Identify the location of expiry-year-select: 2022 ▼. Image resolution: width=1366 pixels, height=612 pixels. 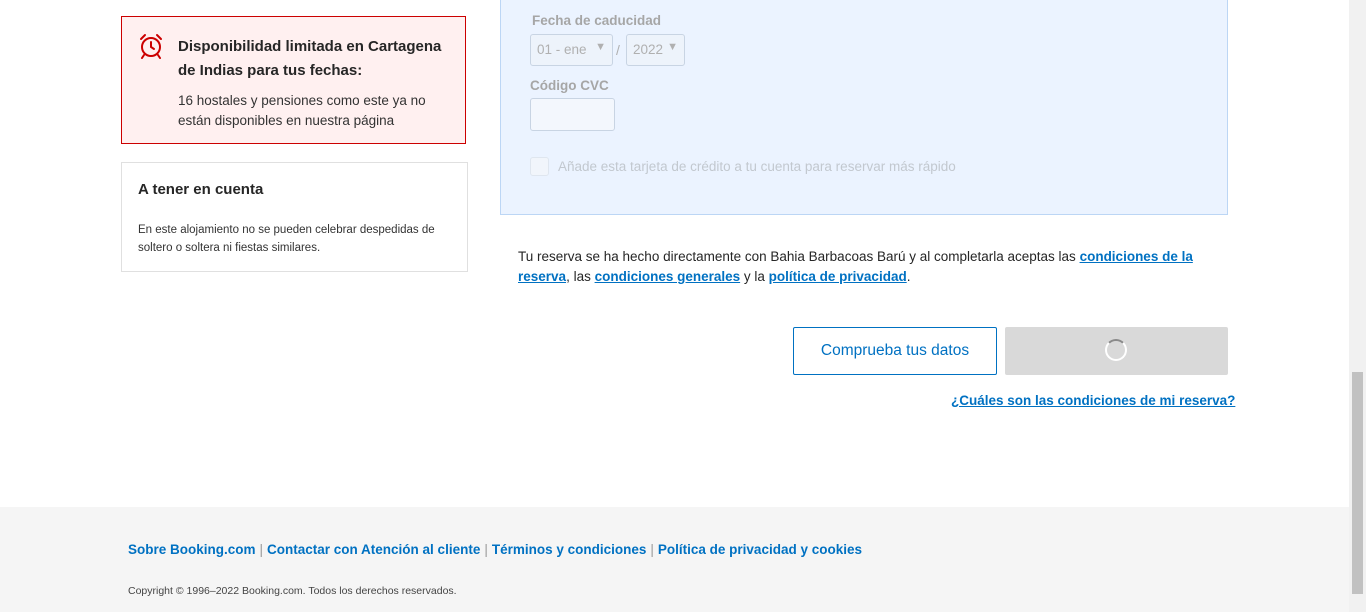
(655, 50).